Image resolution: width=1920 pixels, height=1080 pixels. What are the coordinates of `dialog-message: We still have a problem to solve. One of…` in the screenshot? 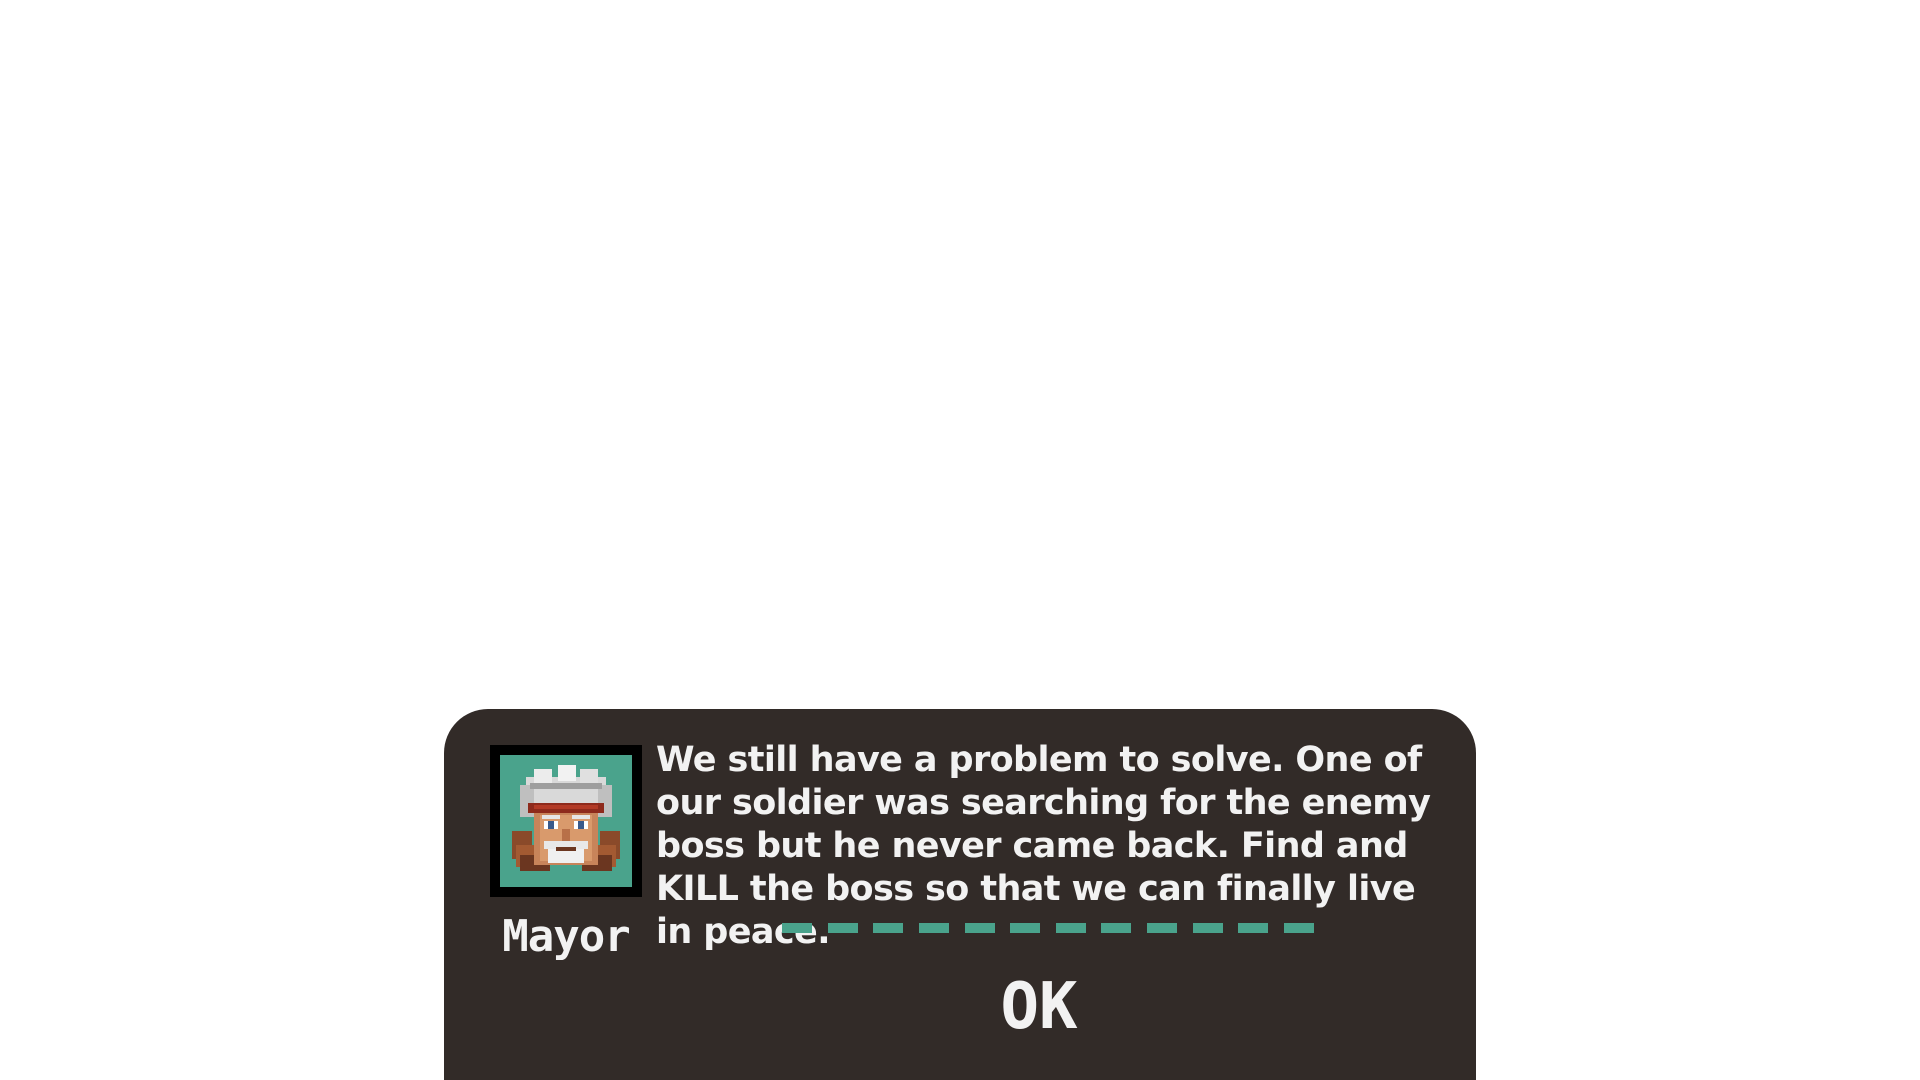 It's located at (1043, 846).